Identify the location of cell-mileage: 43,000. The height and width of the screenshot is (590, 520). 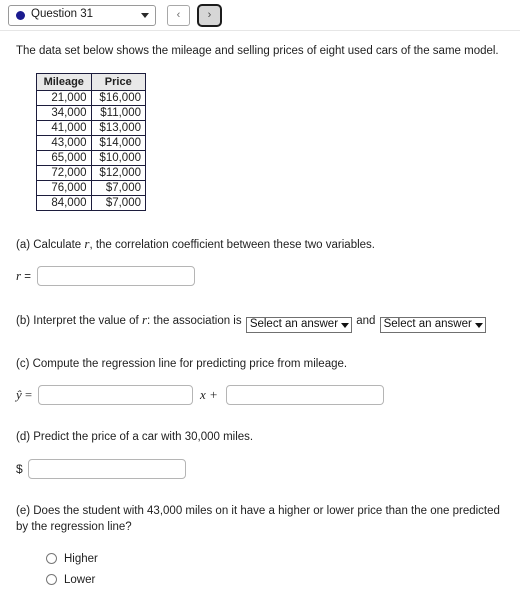
(64, 142).